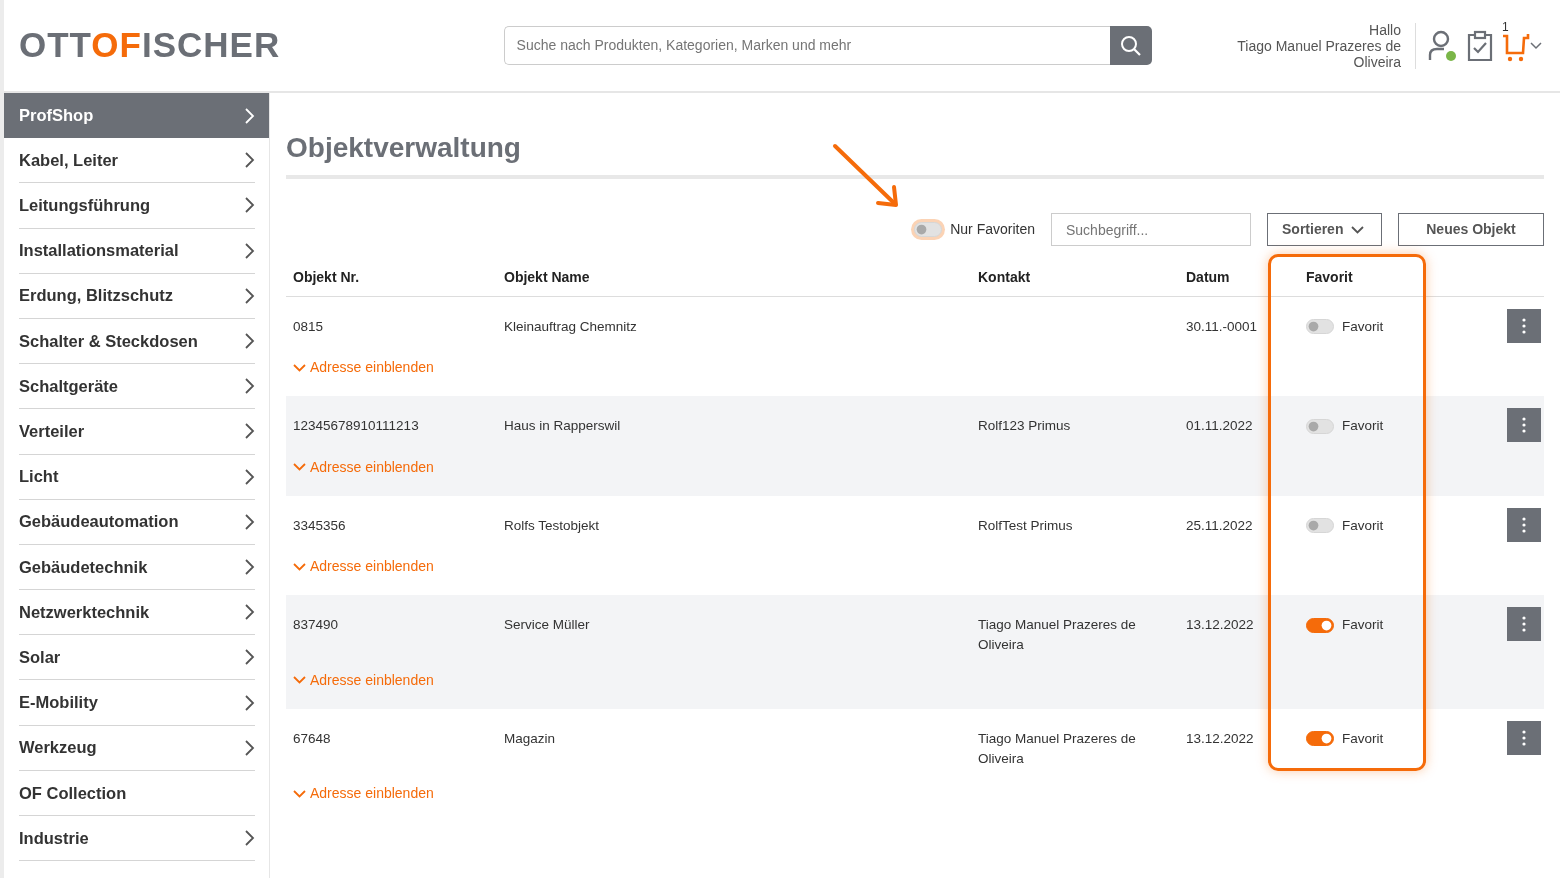 This screenshot has height=878, width=1560. I want to click on search-button, so click(1130, 45).